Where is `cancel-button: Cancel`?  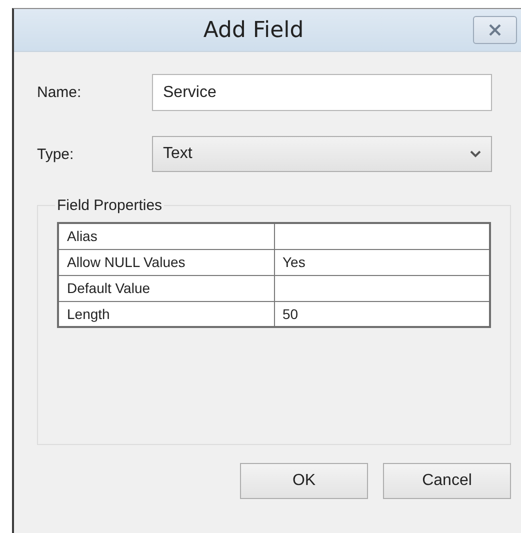
cancel-button: Cancel is located at coordinates (447, 481).